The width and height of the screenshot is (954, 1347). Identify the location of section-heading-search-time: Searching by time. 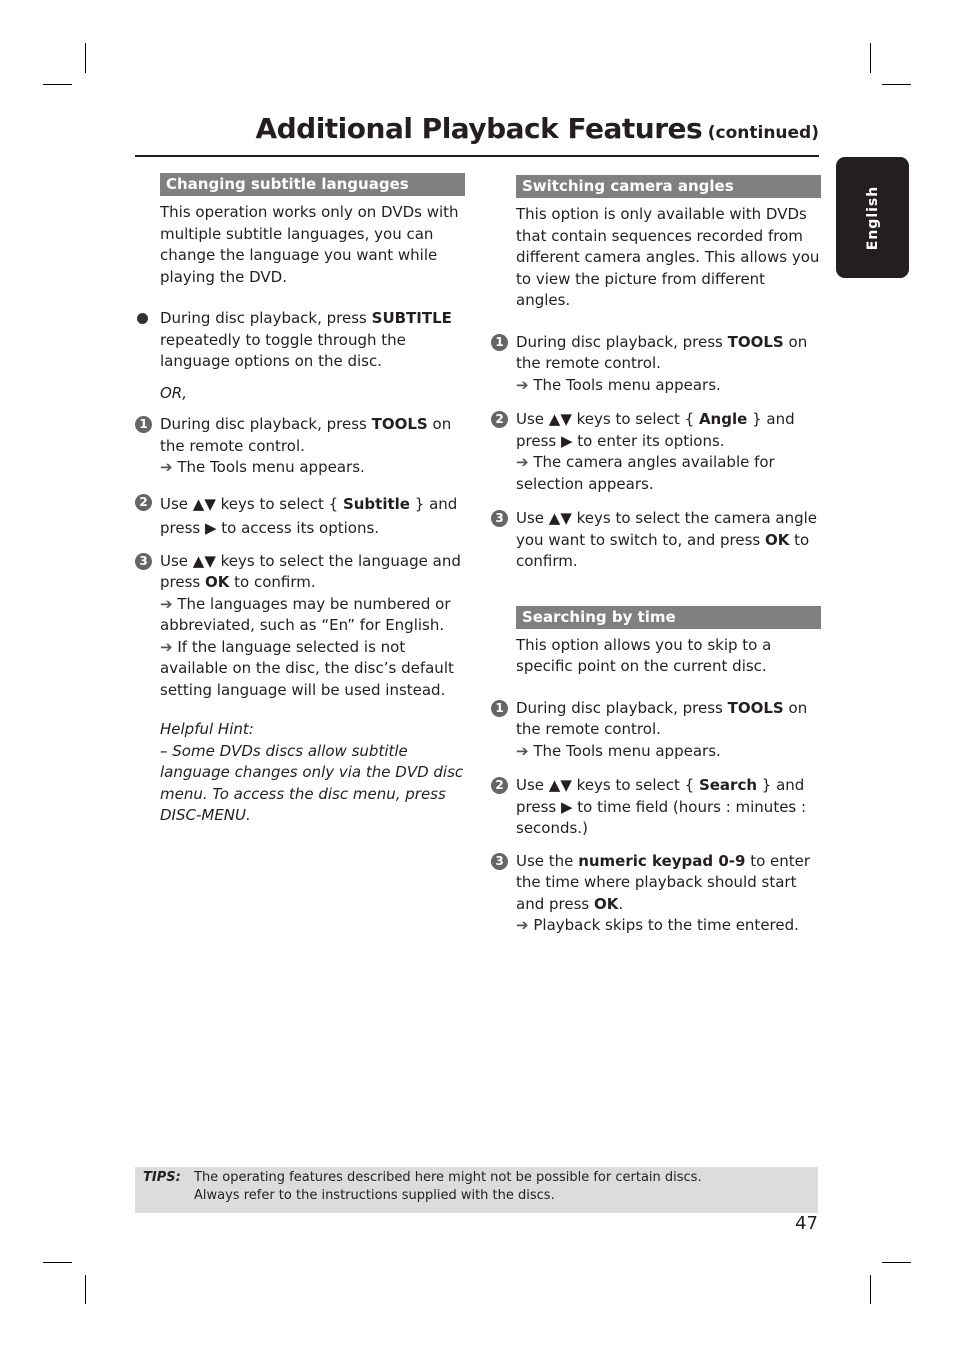
(668, 617).